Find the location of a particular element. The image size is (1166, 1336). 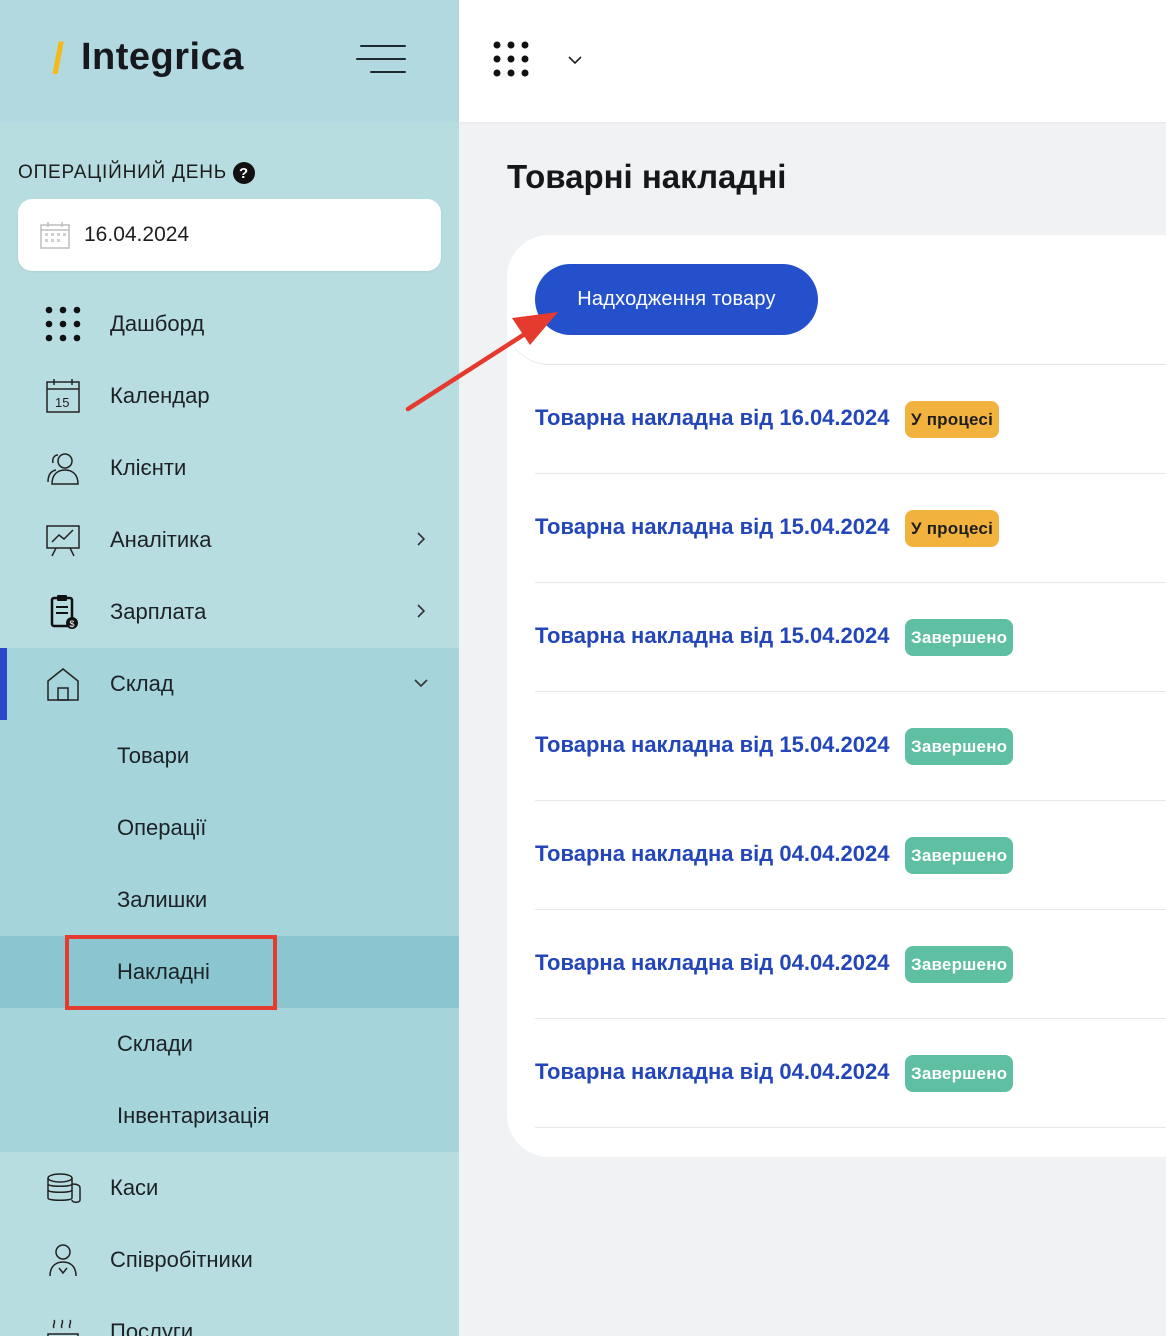

menu-toggle-icon is located at coordinates (381, 59).